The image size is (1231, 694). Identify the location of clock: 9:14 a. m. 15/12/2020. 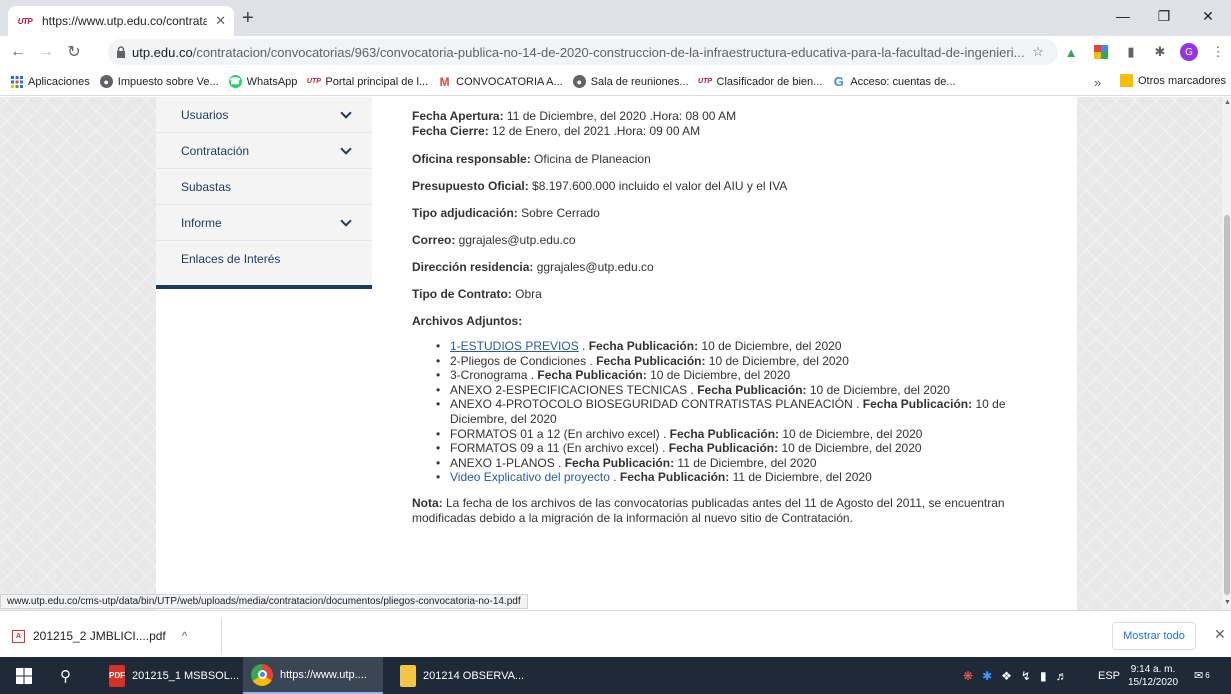
(1153, 675).